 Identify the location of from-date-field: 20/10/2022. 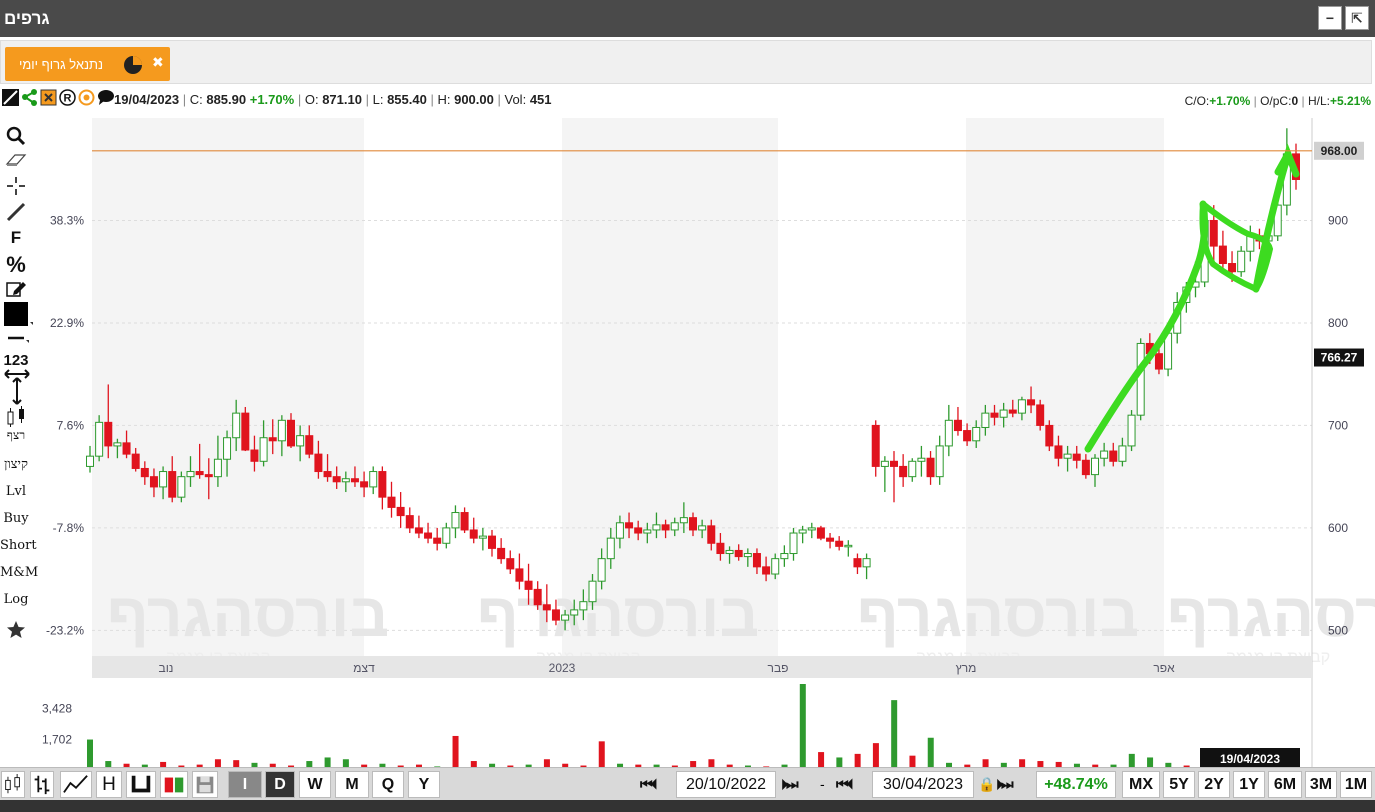
(726, 784).